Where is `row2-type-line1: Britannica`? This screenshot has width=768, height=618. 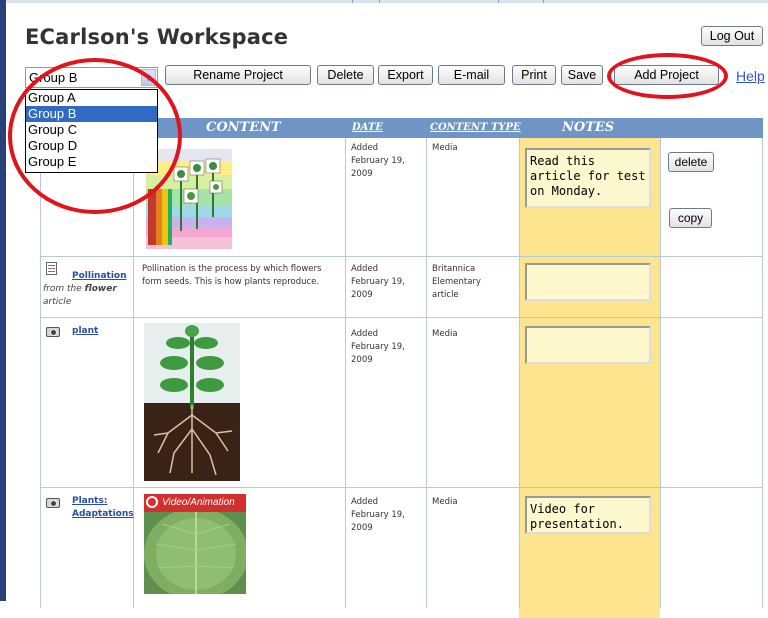 row2-type-line1: Britannica is located at coordinates (454, 269).